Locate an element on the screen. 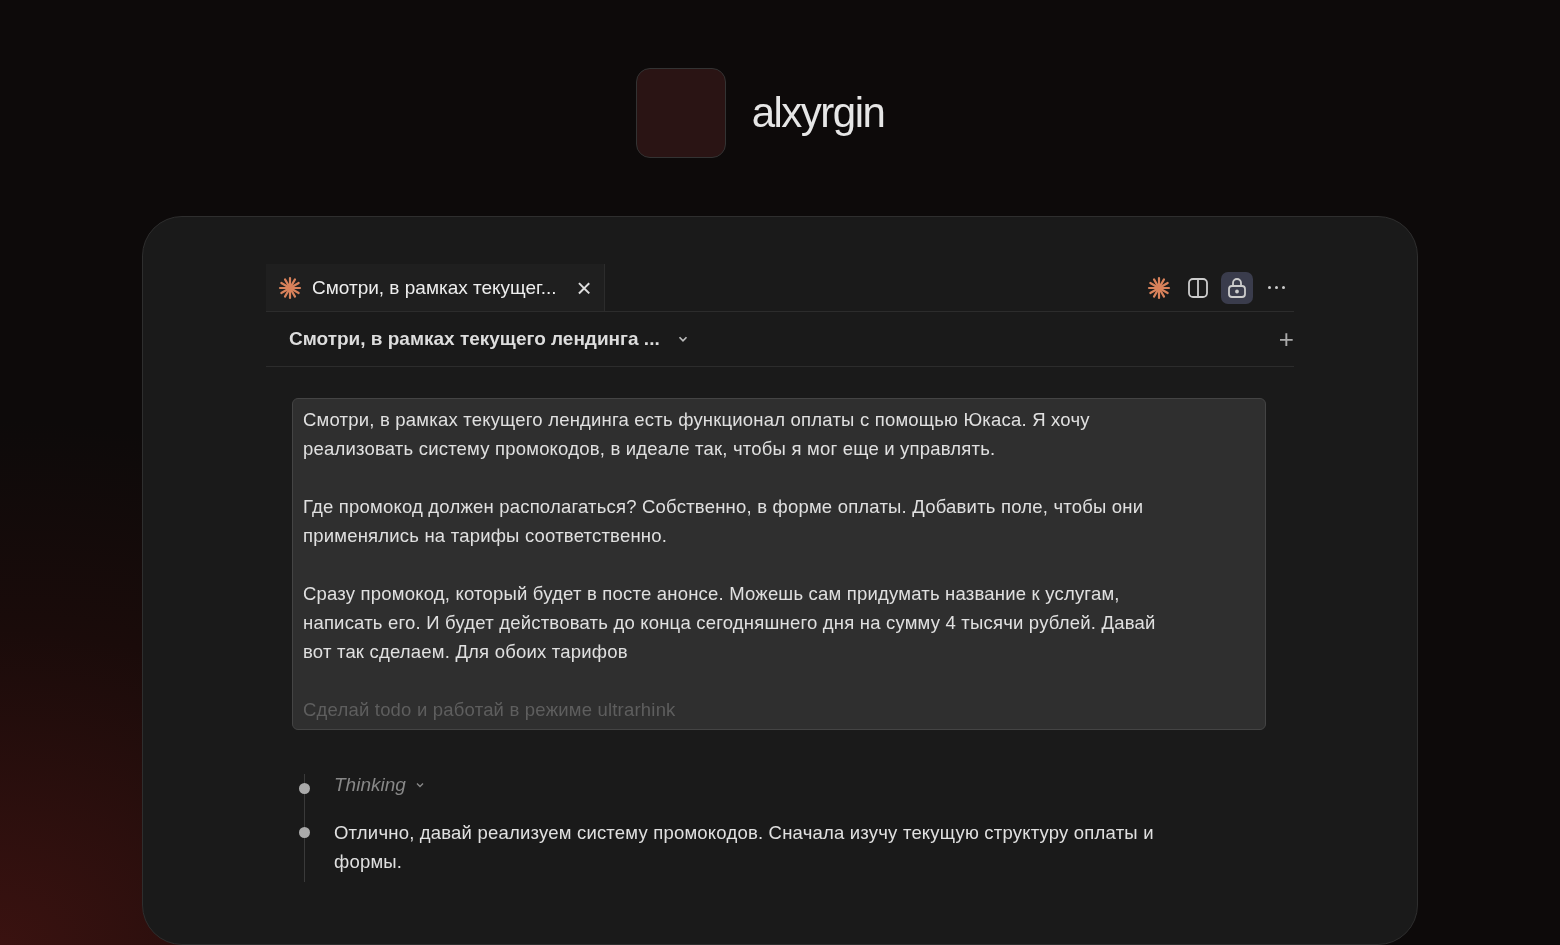 This screenshot has width=1560, height=945. thinking-toggle: Thinking is located at coordinates (380, 785).